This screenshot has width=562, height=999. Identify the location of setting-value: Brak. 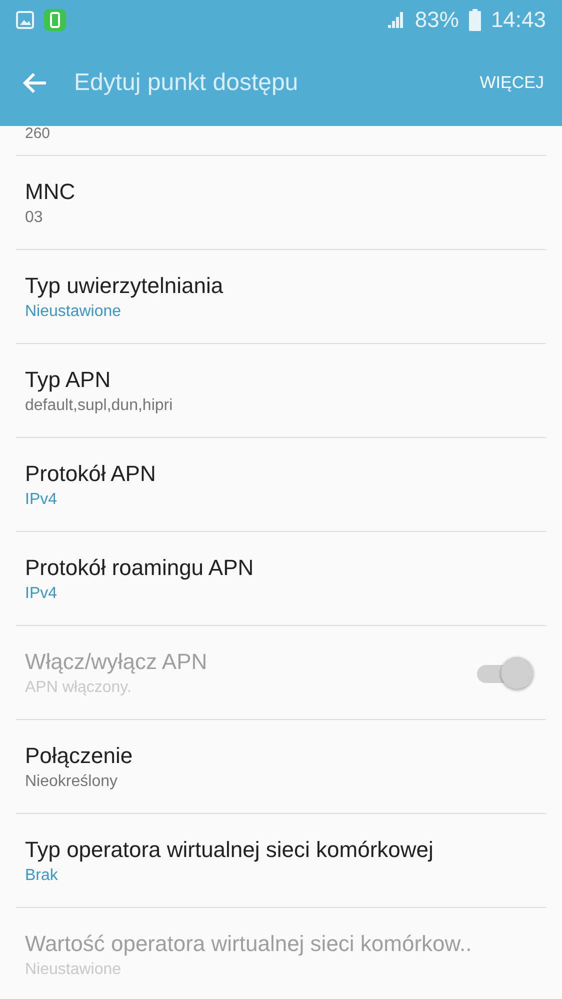
(41, 875).